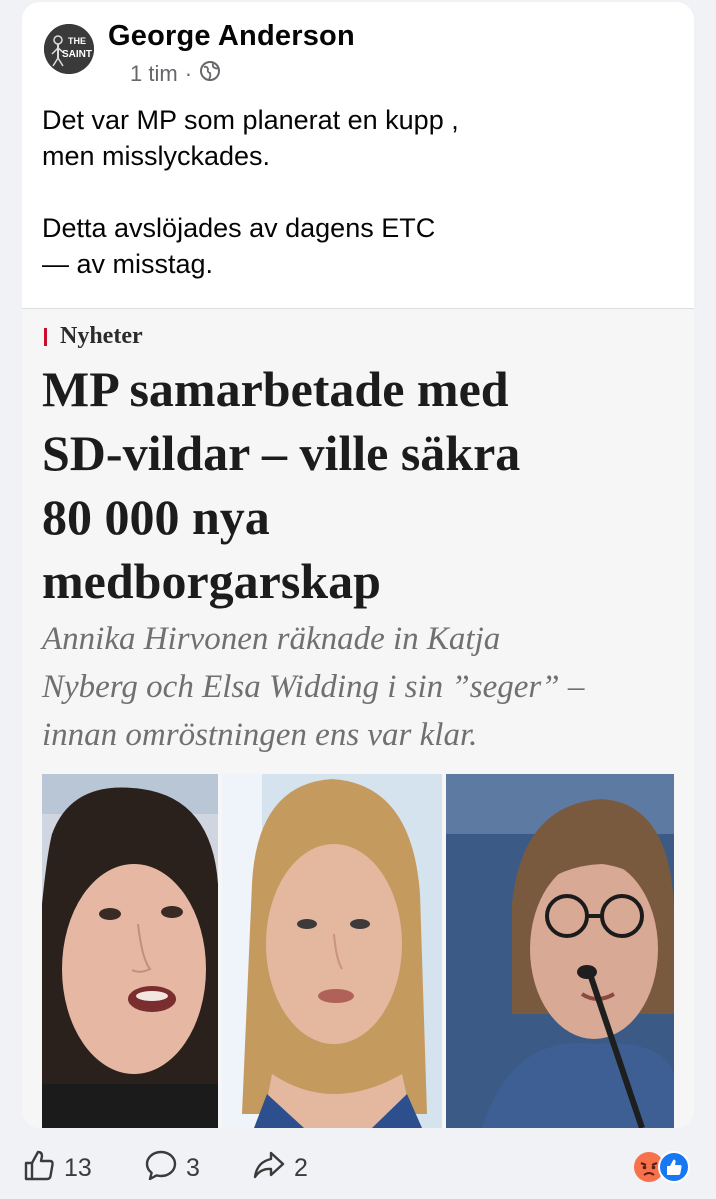 This screenshot has width=716, height=1199. What do you see at coordinates (358, 1165) in the screenshot?
I see `action-bar: 13 3 2` at bounding box center [358, 1165].